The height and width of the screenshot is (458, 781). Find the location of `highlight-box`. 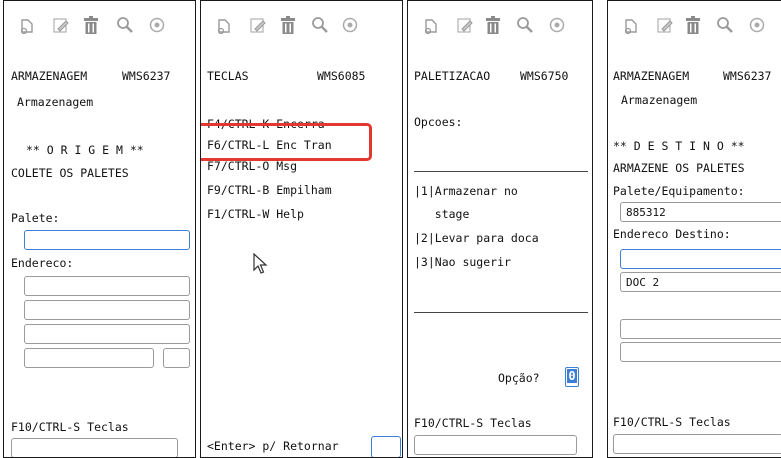

highlight-box is located at coordinates (286, 142).